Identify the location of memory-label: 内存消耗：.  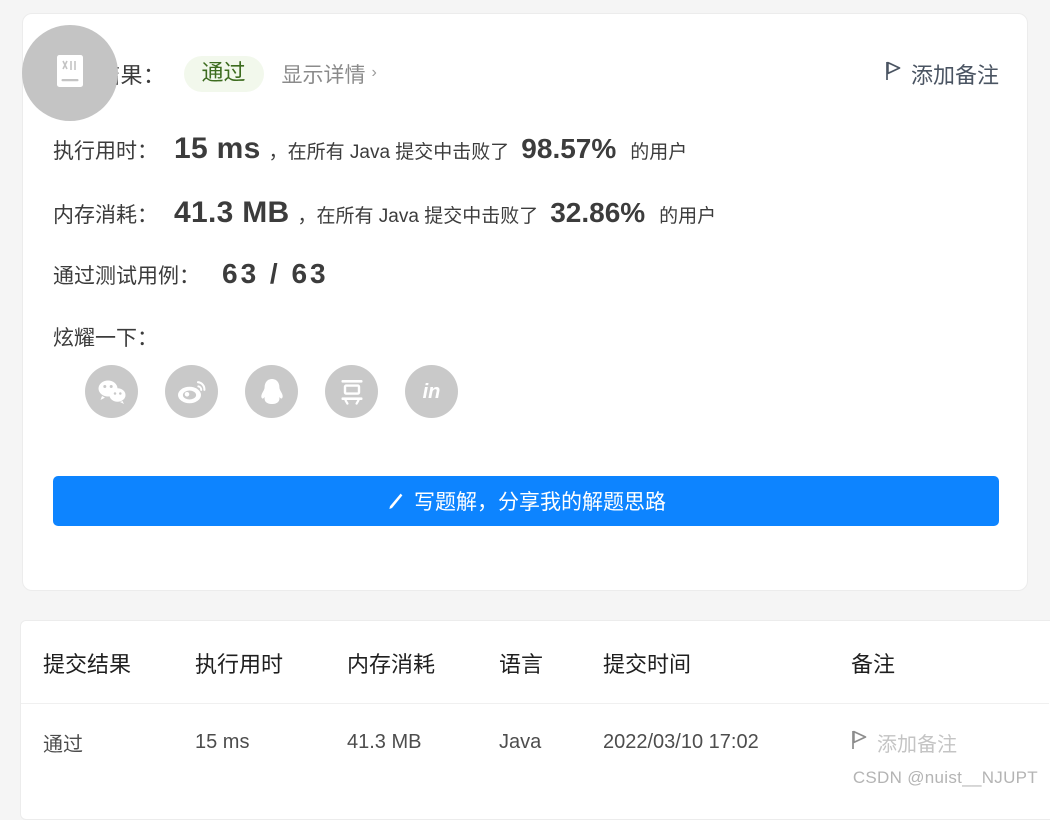
(105, 215).